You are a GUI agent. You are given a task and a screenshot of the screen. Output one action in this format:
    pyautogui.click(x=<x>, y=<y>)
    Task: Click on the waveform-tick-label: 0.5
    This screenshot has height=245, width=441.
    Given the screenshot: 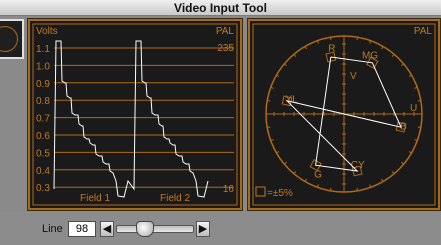 What is the action you would take?
    pyautogui.click(x=43, y=153)
    